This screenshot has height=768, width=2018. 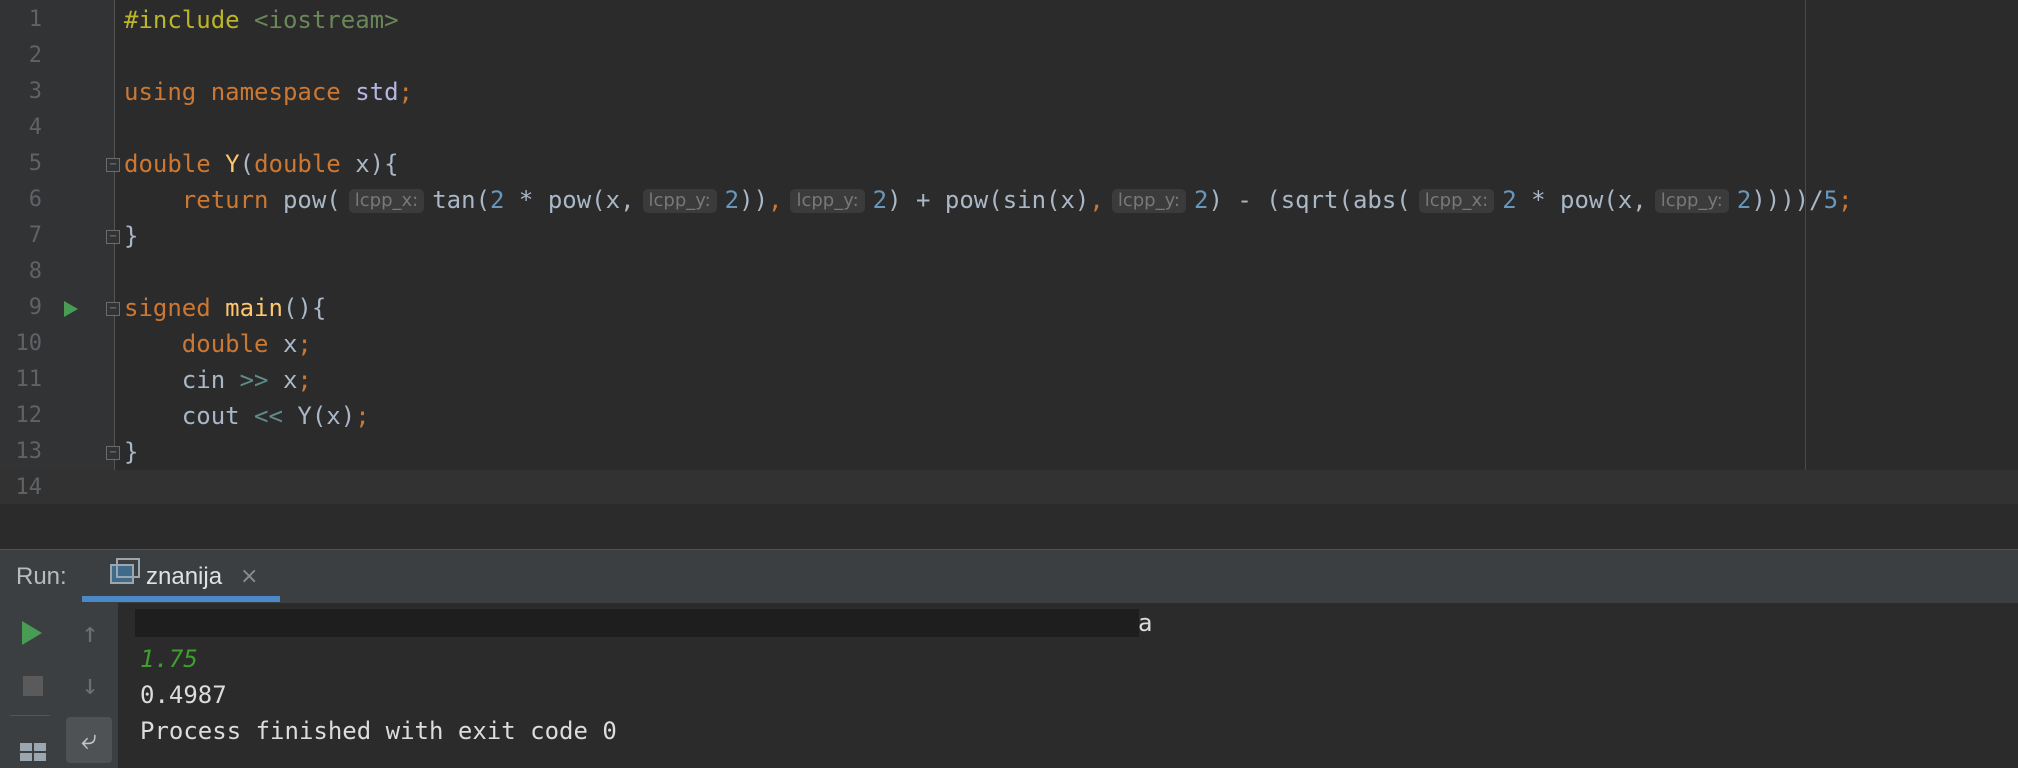 What do you see at coordinates (32, 685) in the screenshot?
I see `stop-button` at bounding box center [32, 685].